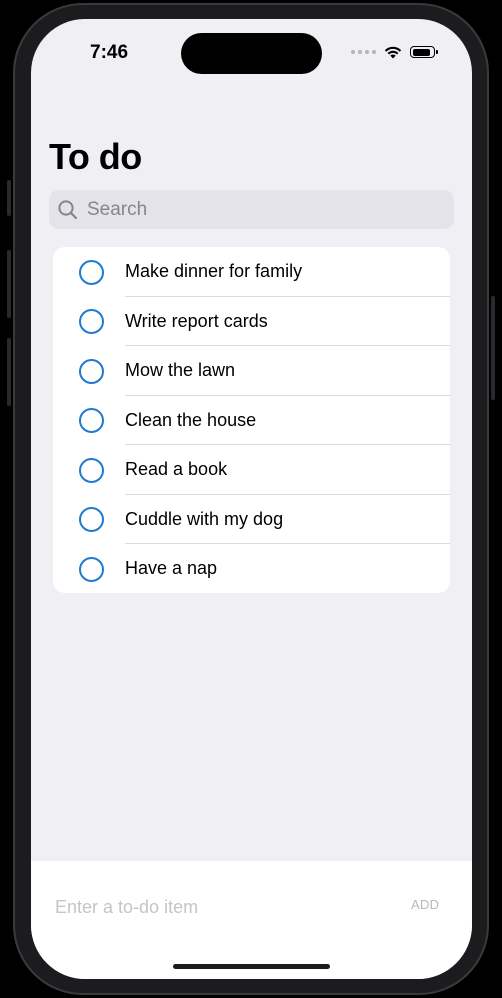 This screenshot has height=998, width=502. What do you see at coordinates (191, 419) in the screenshot?
I see `todo-label: Clean the house` at bounding box center [191, 419].